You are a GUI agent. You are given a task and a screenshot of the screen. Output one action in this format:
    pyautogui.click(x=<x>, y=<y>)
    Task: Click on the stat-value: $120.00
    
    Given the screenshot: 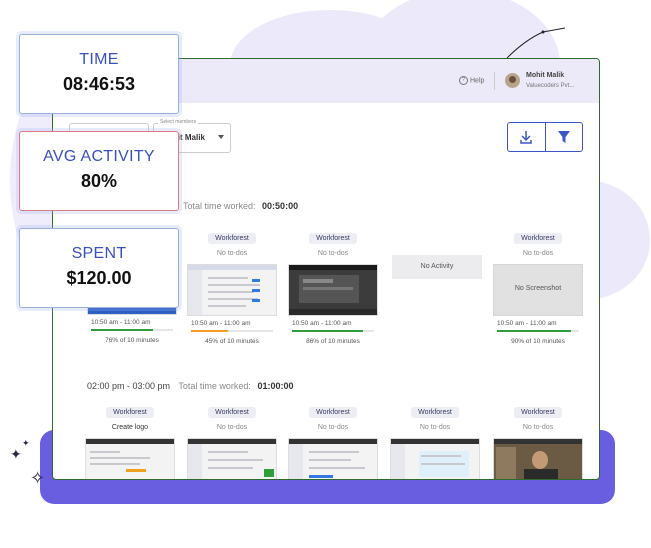 What is the action you would take?
    pyautogui.click(x=99, y=278)
    